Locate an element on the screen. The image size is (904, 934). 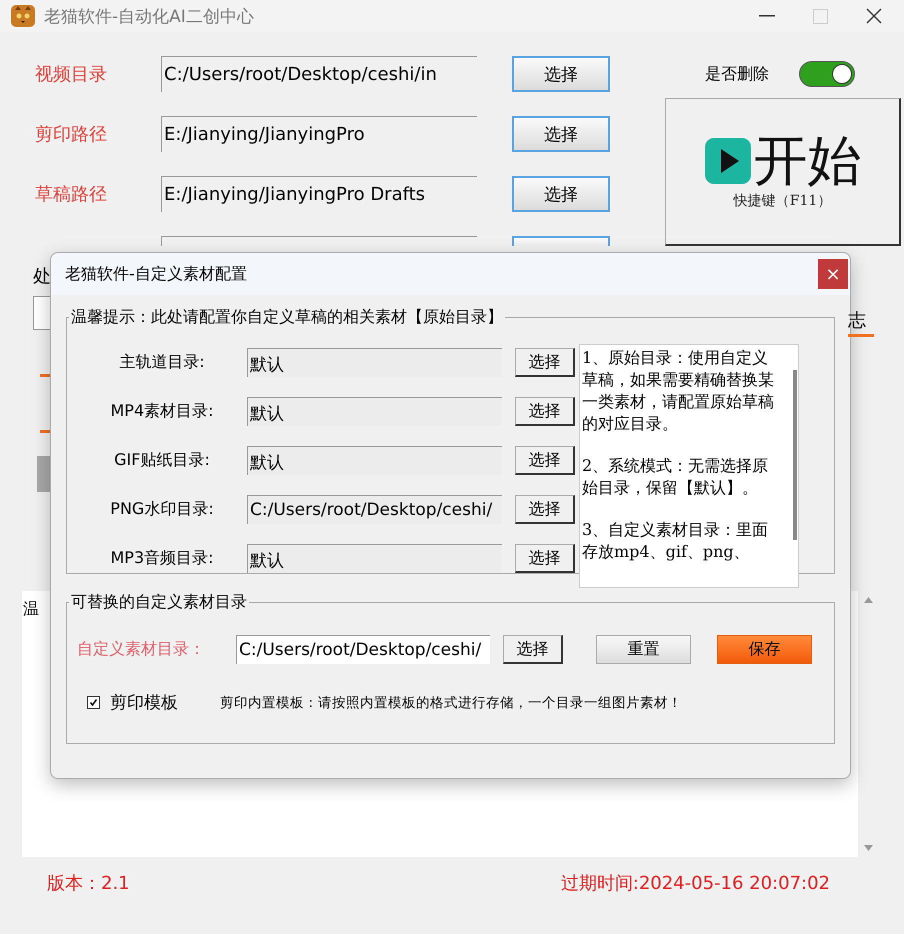
expiry-text: 过期时间:2024-05-16 20:07:02 is located at coordinates (695, 883).